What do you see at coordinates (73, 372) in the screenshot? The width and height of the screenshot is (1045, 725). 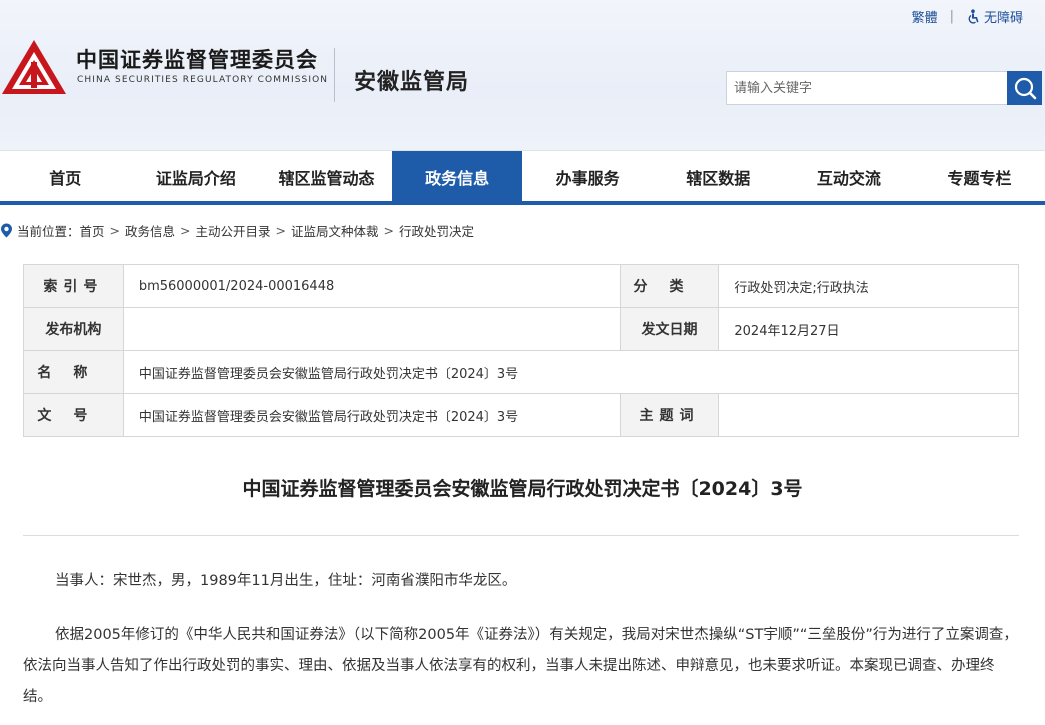 I see `document-name-label: 名称` at bounding box center [73, 372].